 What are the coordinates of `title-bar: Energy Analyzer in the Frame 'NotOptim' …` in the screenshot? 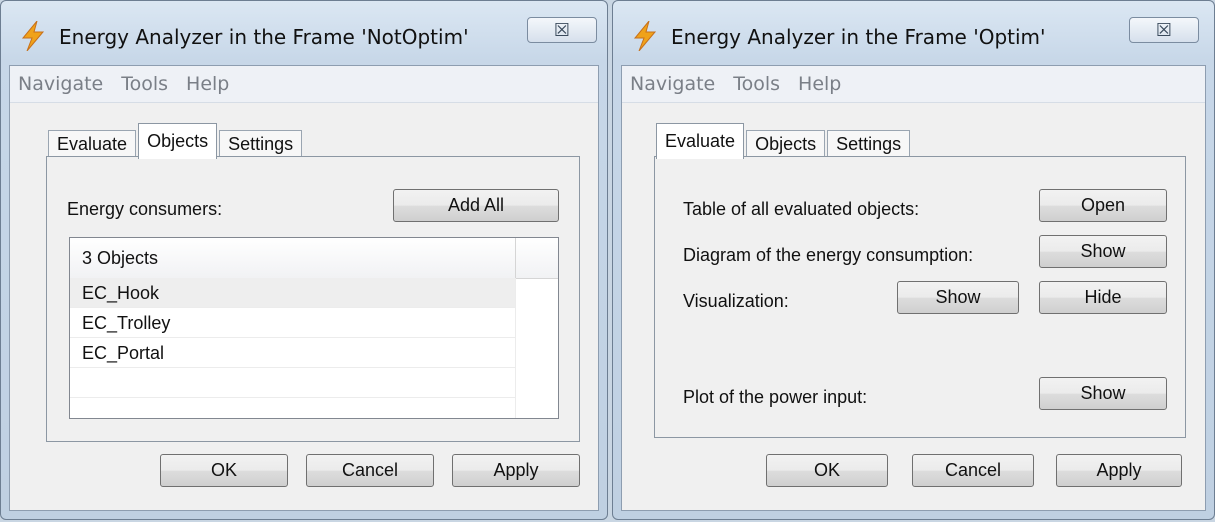 It's located at (304, 34).